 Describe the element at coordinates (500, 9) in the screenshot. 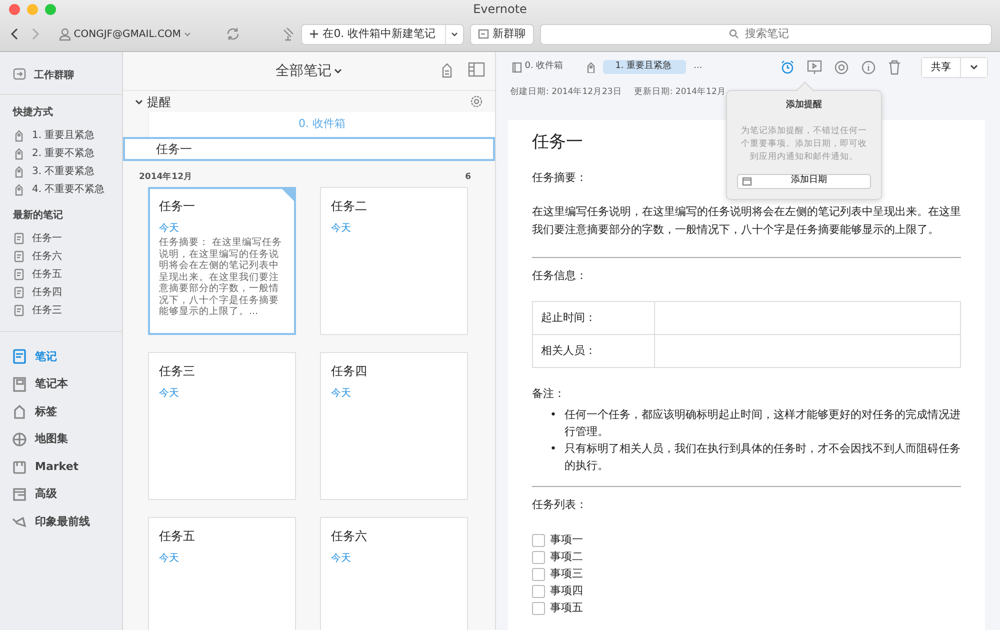

I see `window-title: Evernote` at that location.